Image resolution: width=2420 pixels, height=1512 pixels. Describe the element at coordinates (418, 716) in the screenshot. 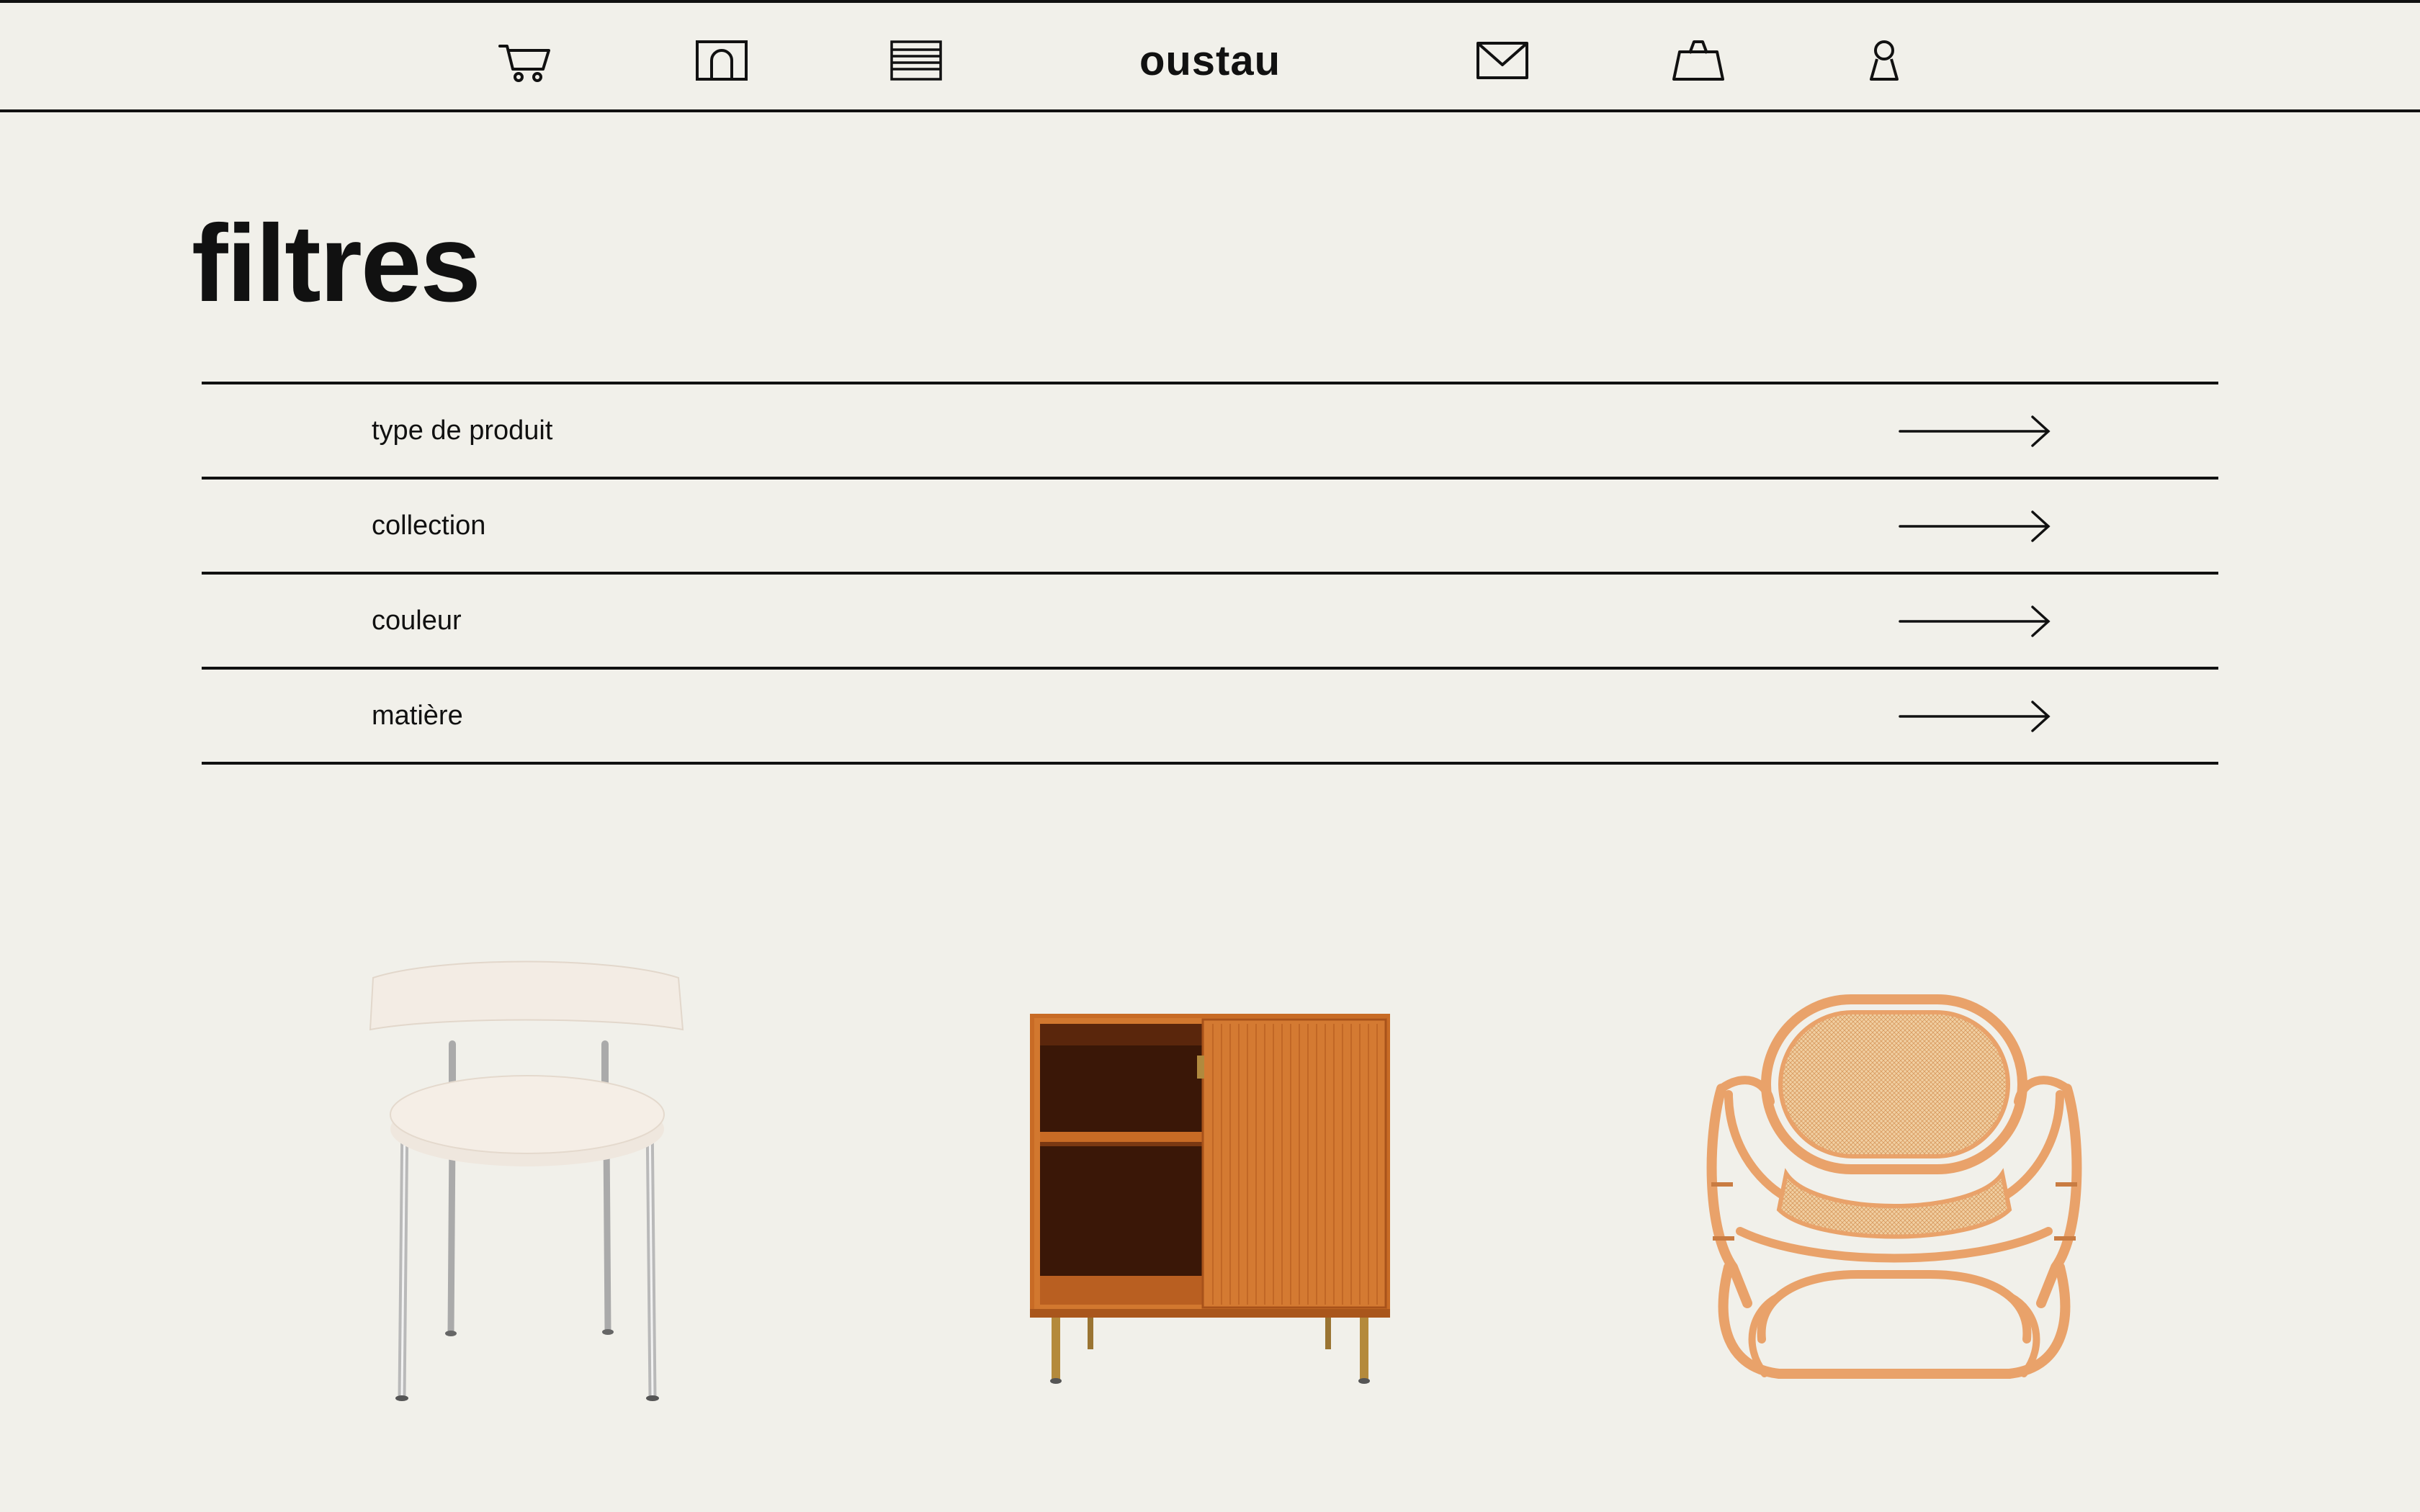

I see `filter-label: matière` at that location.